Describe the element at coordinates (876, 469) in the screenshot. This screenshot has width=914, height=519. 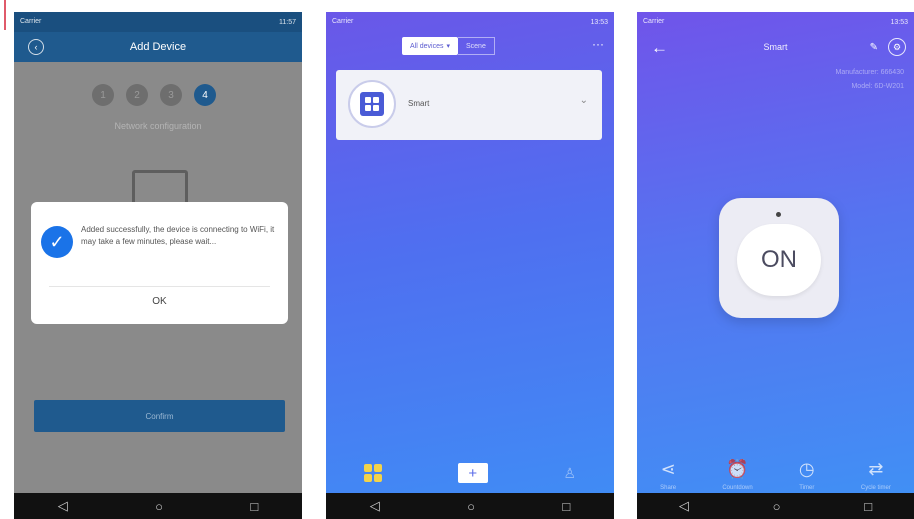
I see `cycle-icon: ⇄` at that location.